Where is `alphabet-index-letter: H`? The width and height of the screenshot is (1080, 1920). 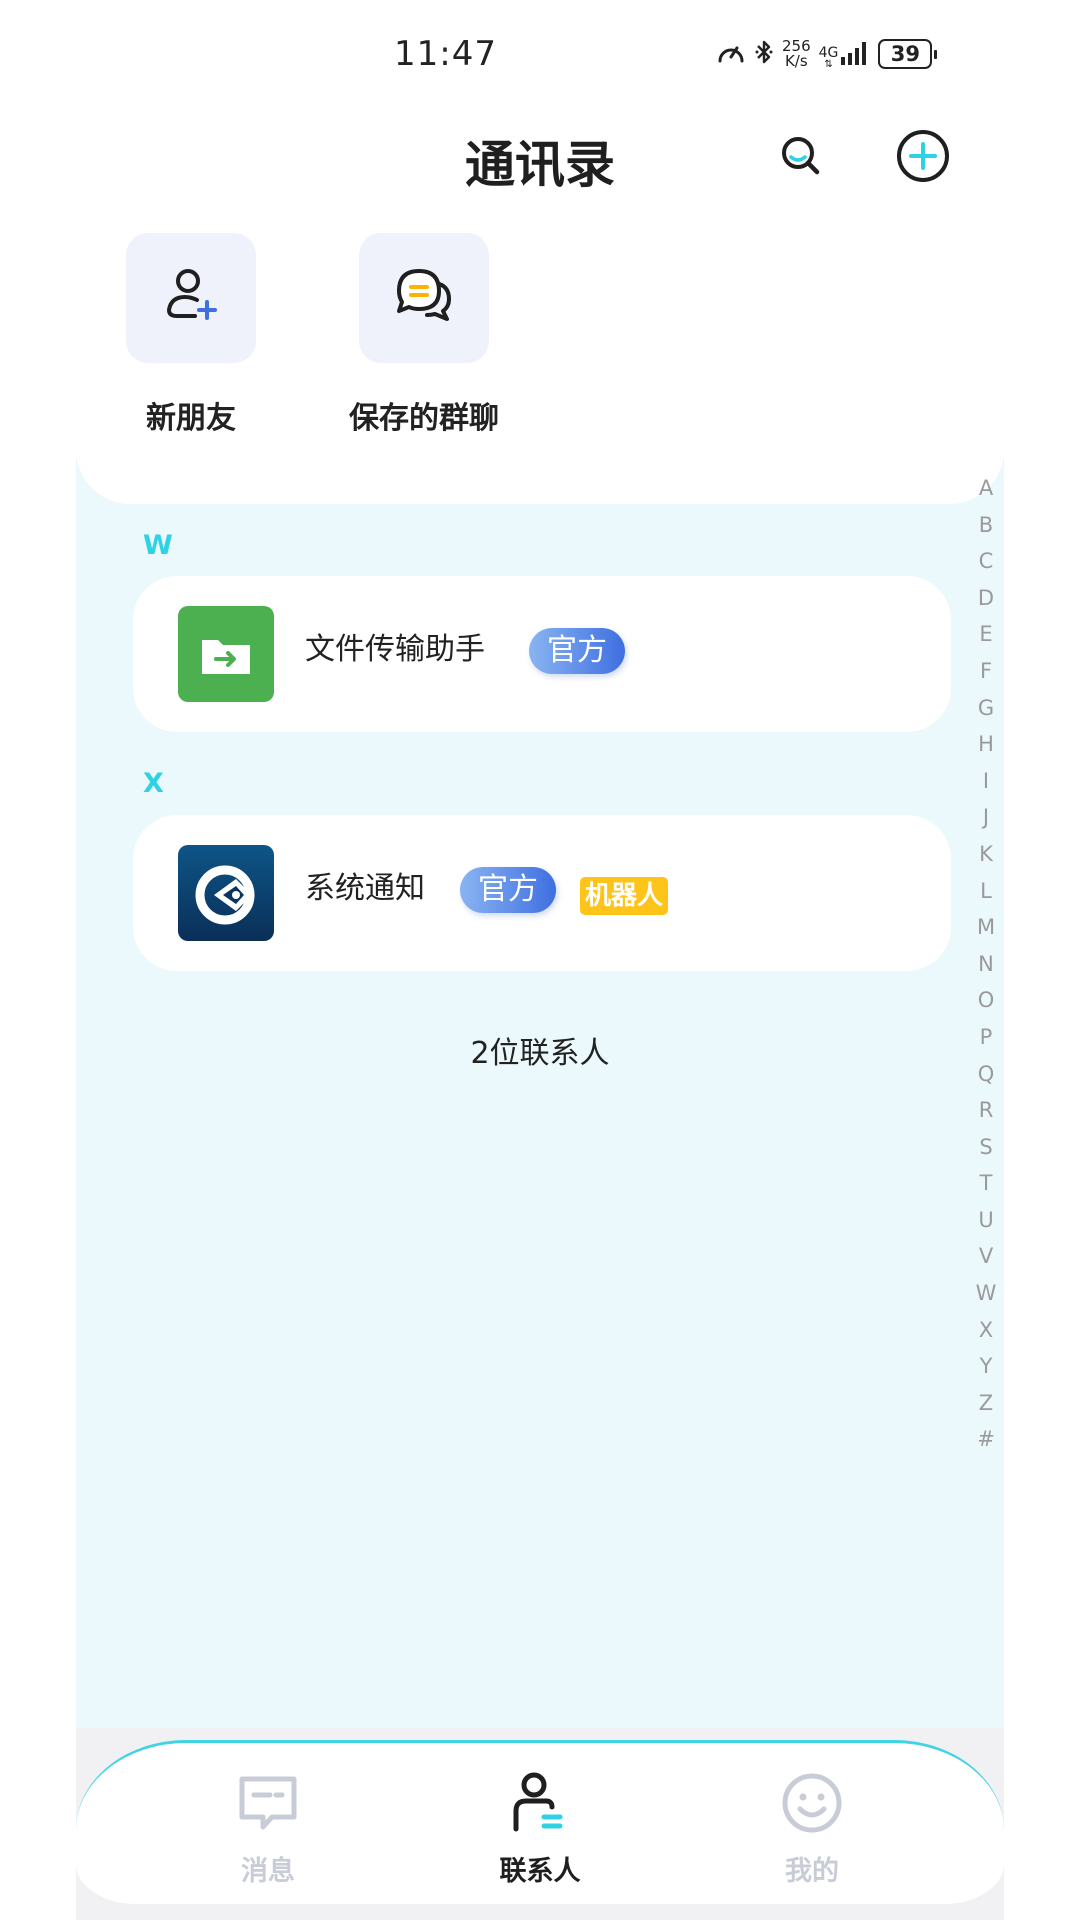 alphabet-index-letter: H is located at coordinates (986, 744).